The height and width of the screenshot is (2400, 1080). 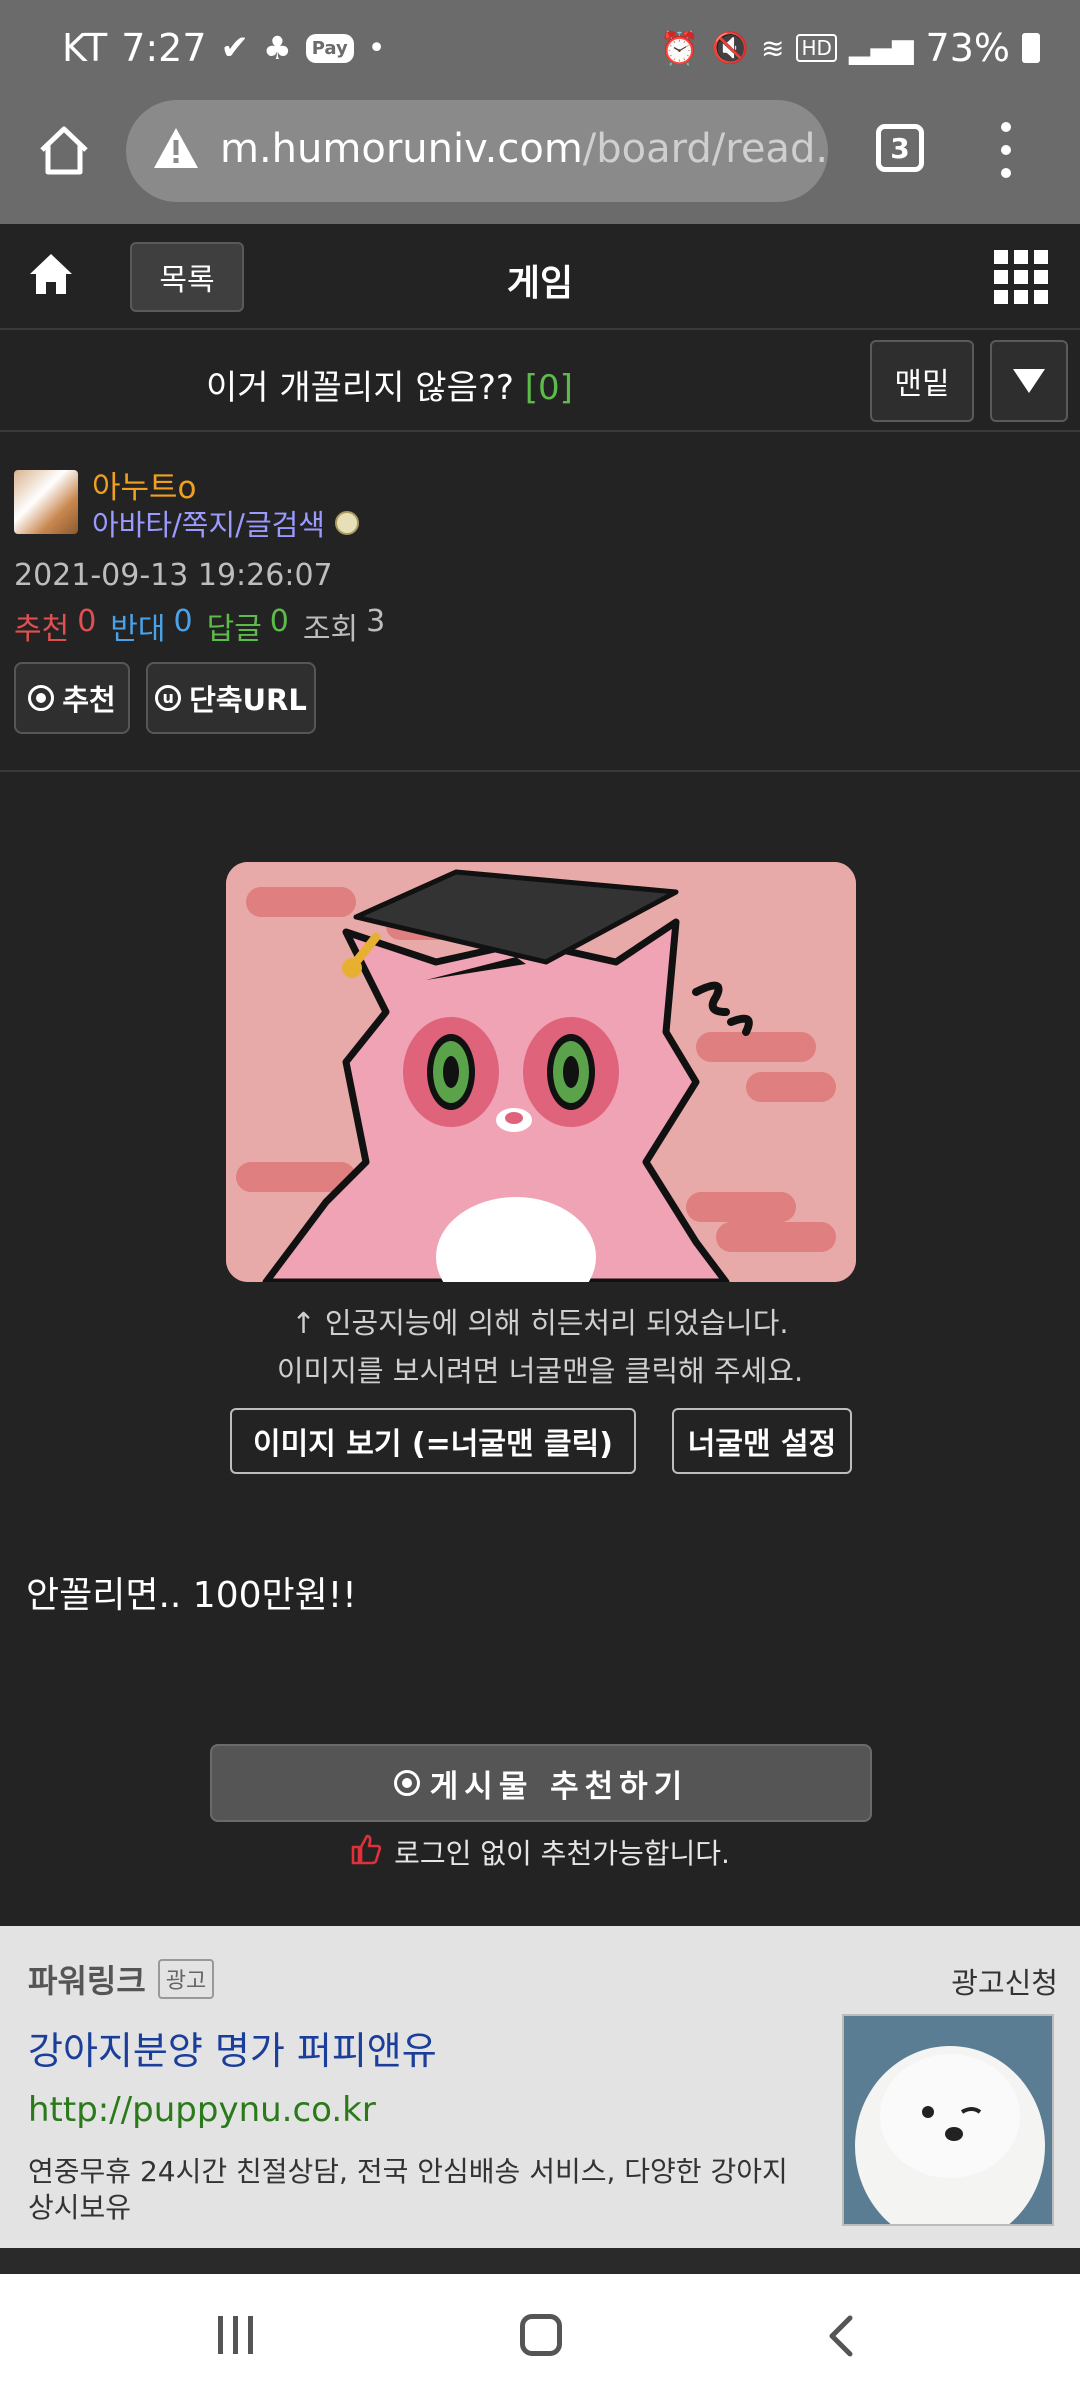 I want to click on ad-url: http://puppynu.co.kr, so click(x=202, y=2110).